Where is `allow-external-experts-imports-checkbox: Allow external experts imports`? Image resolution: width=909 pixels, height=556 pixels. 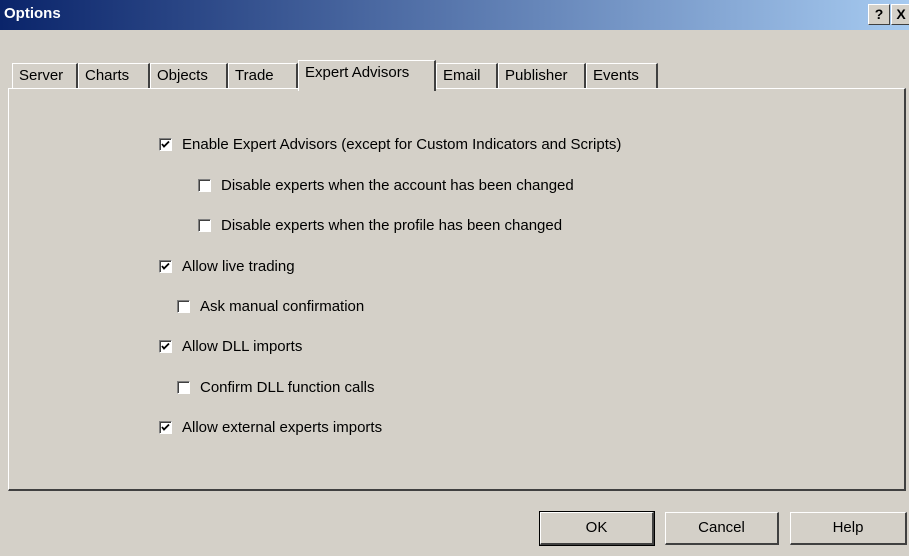
allow-external-experts-imports-checkbox: Allow external experts imports is located at coordinates (270, 427).